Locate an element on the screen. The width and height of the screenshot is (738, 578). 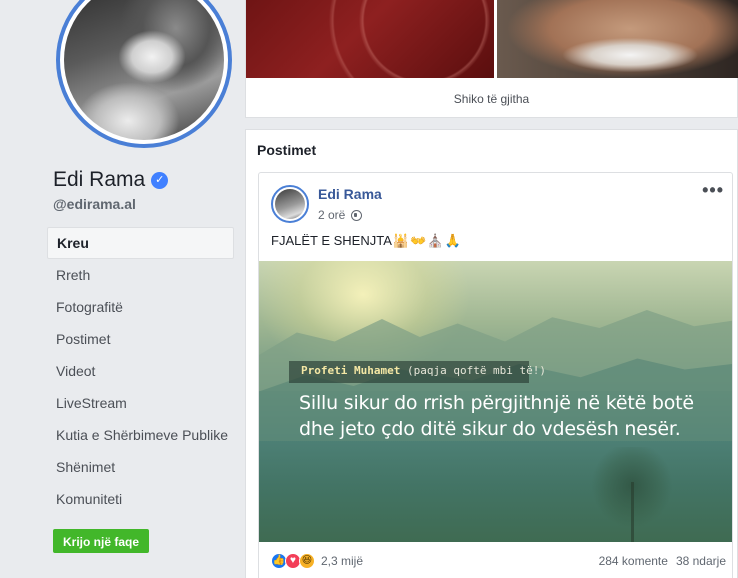
comments-count: 284 komente is located at coordinates (633, 561).